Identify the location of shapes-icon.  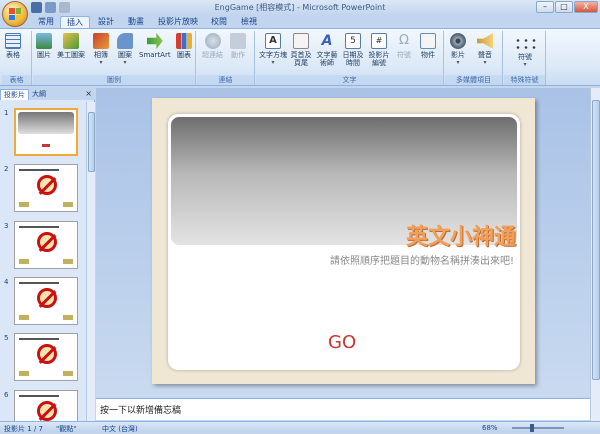
(125, 41).